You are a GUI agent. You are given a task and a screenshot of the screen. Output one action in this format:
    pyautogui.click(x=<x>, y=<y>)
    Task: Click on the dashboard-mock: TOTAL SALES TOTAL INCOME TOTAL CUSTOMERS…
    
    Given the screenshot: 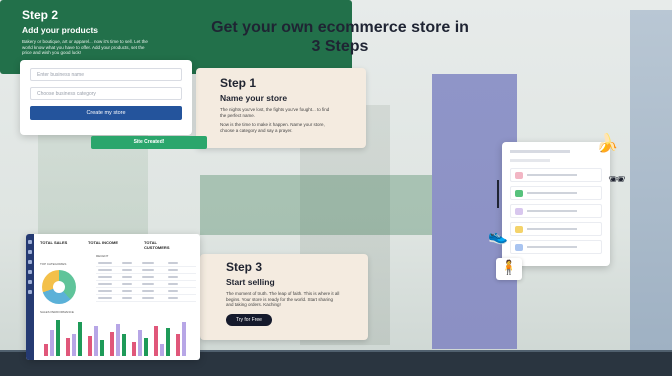 What is the action you would take?
    pyautogui.click(x=113, y=297)
    